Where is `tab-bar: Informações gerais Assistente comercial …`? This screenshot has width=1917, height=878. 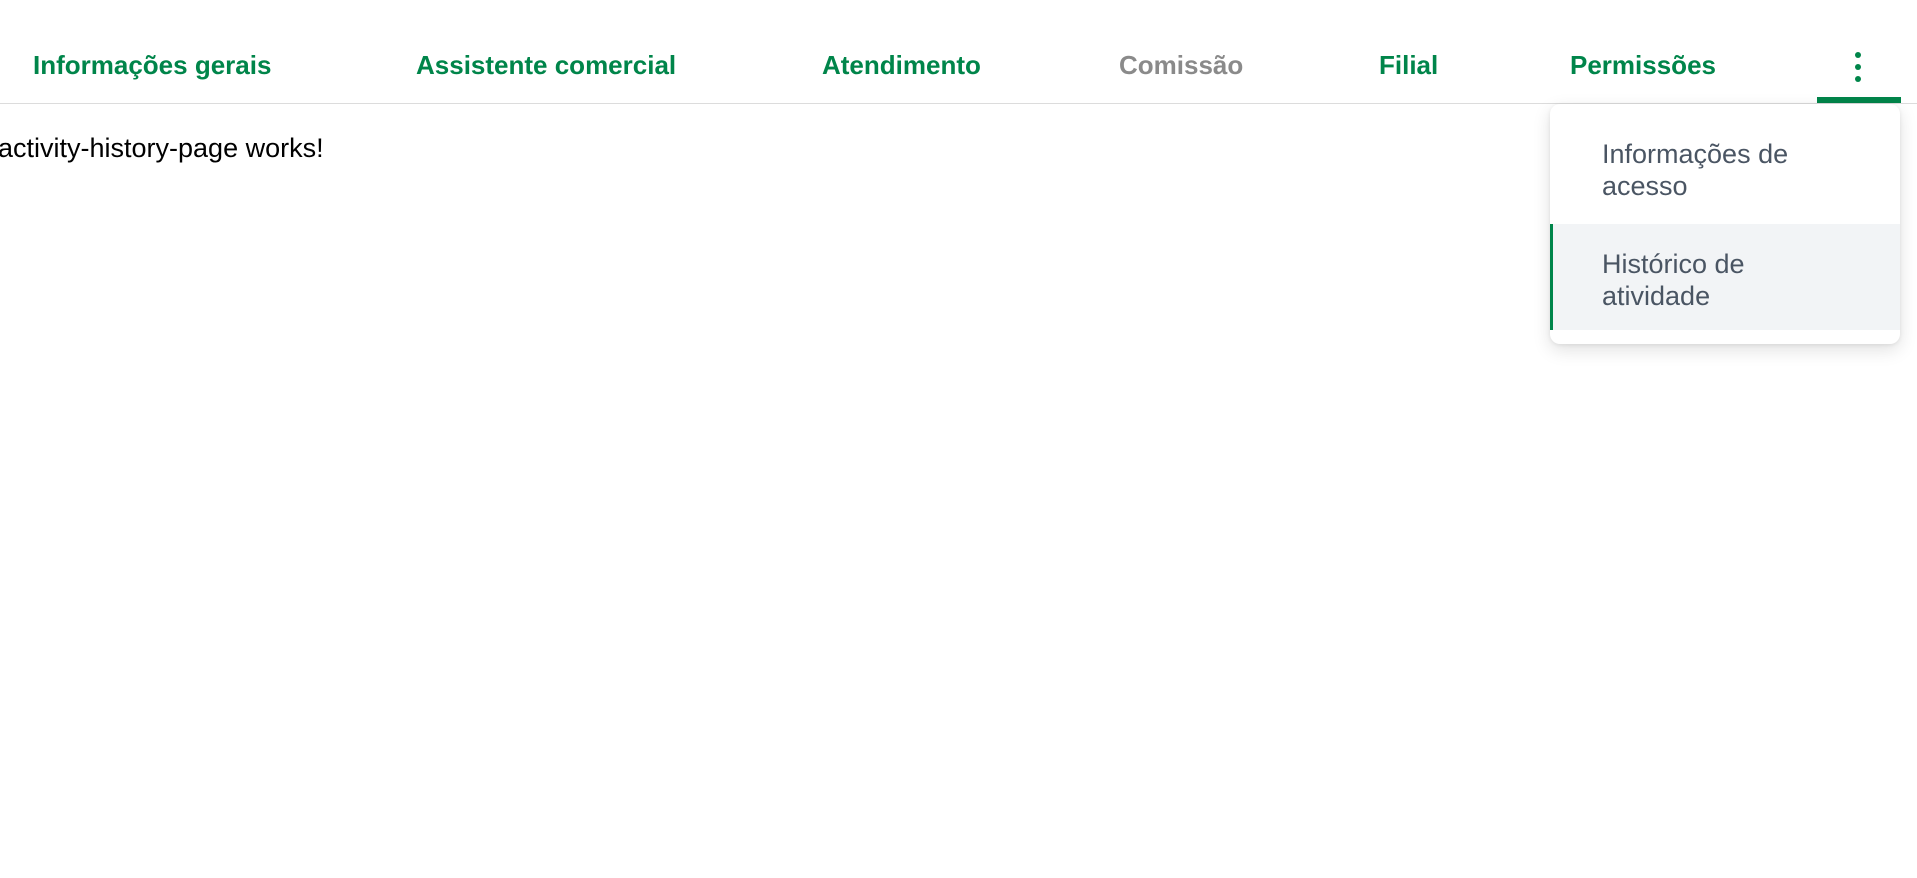
tab-bar: Informações gerais Assistente comercial … is located at coordinates (958, 52).